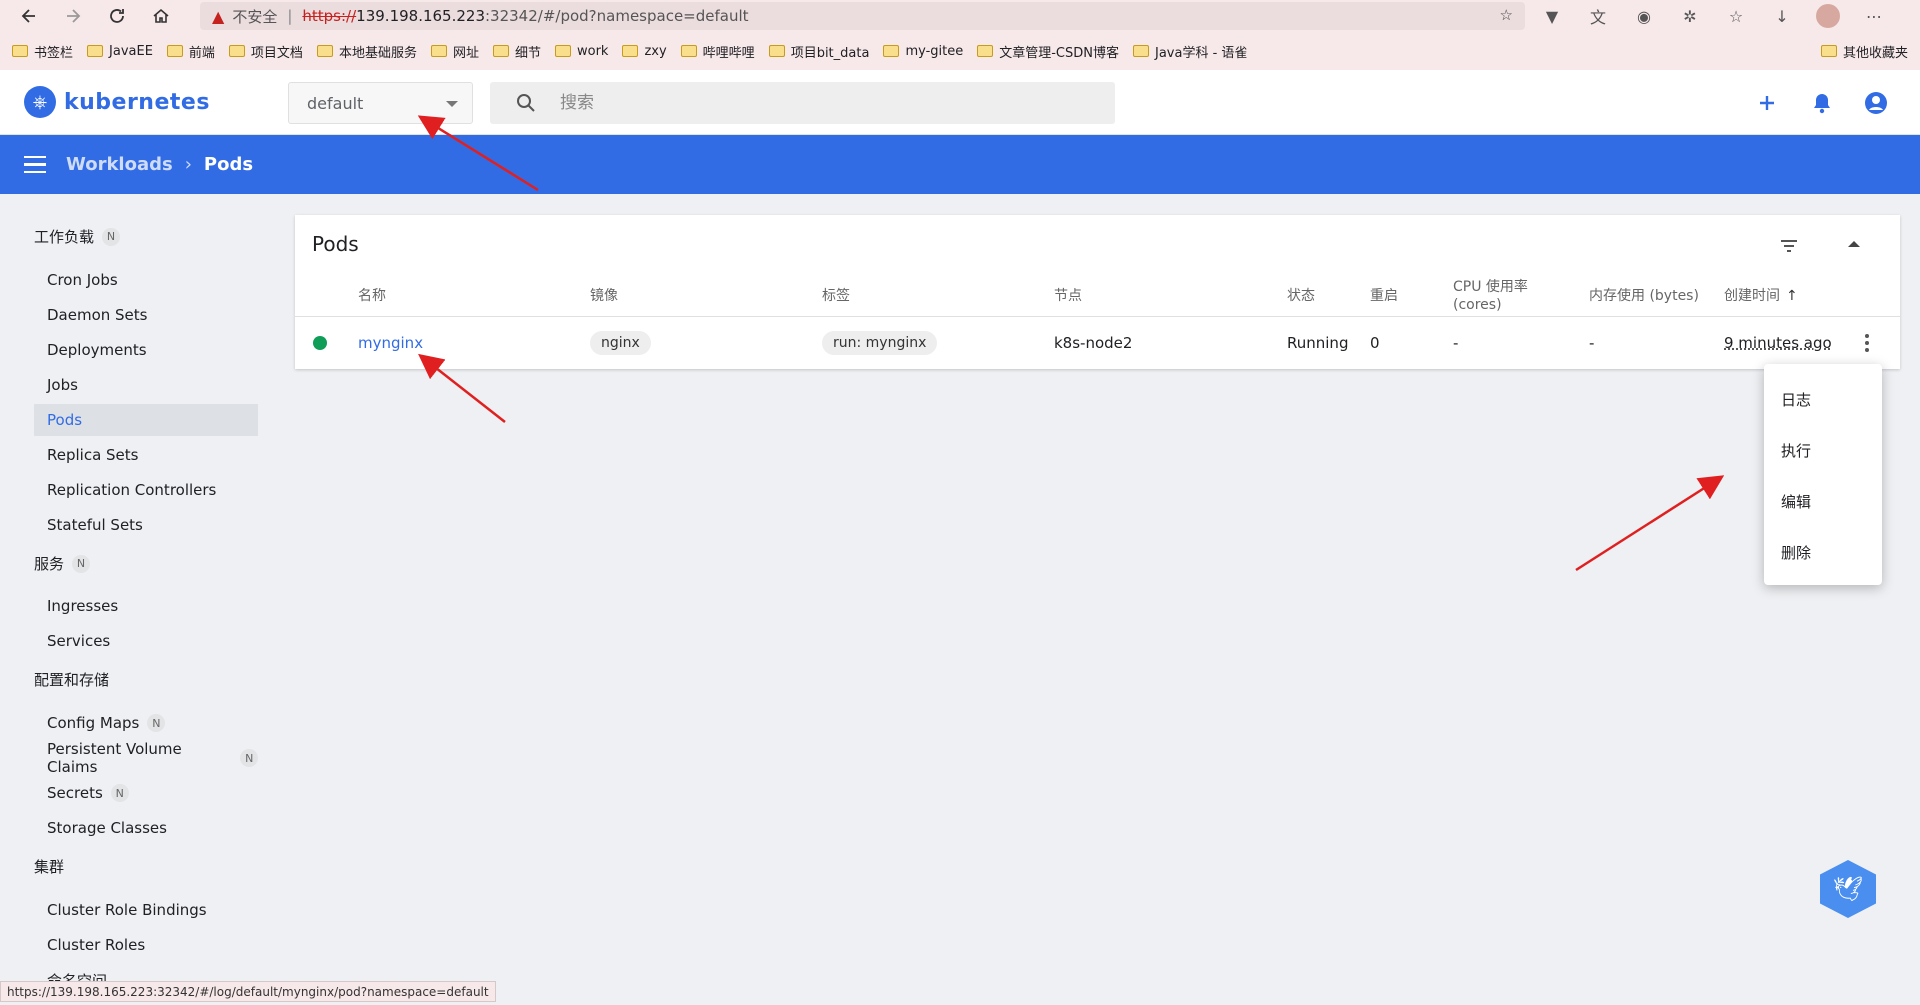  I want to click on home-button, so click(161, 16).